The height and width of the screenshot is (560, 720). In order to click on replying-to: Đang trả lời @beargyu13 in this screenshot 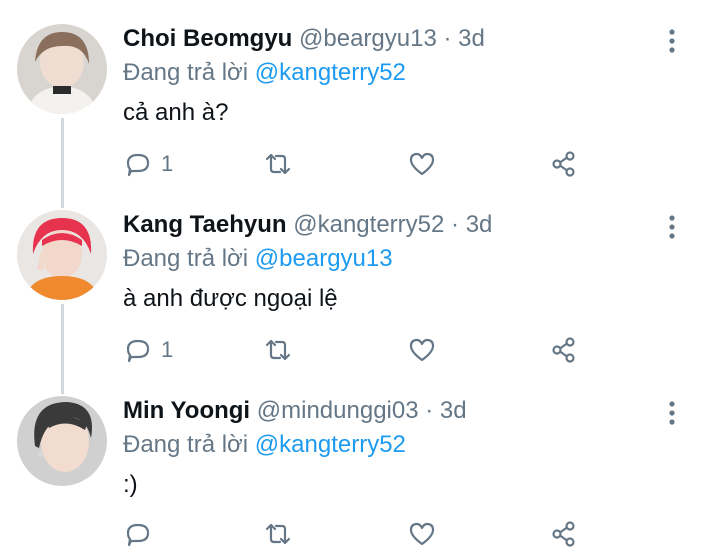, I will do `click(258, 259)`.